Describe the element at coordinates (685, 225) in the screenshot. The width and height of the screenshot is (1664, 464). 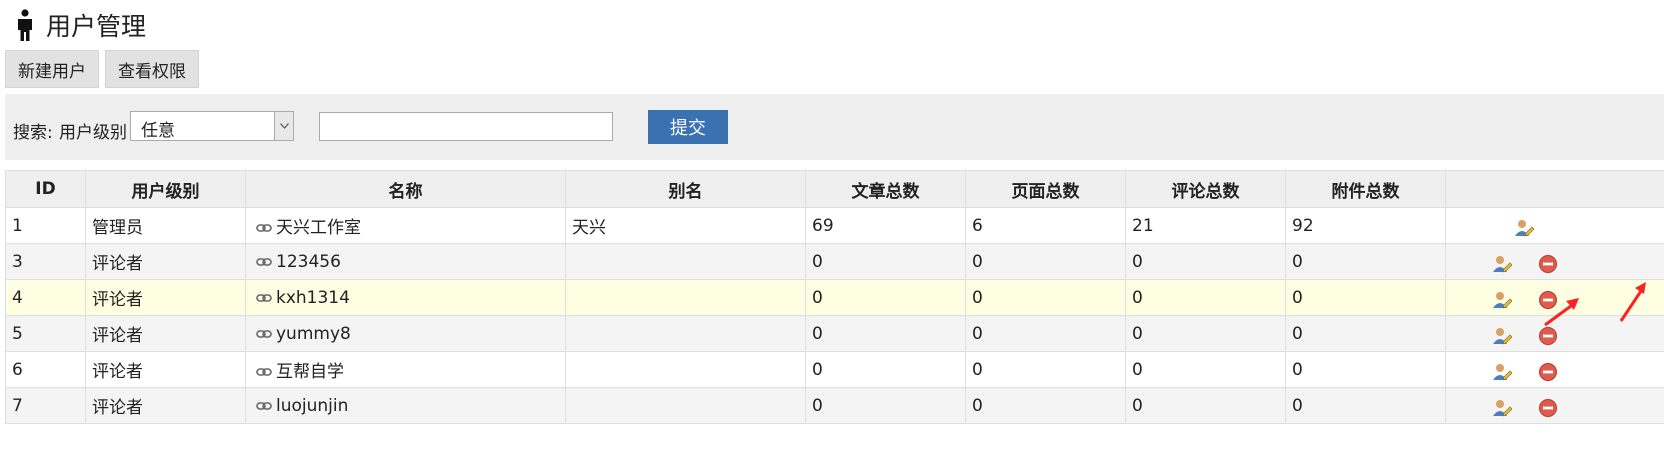
I see `cell-alias: 天兴` at that location.